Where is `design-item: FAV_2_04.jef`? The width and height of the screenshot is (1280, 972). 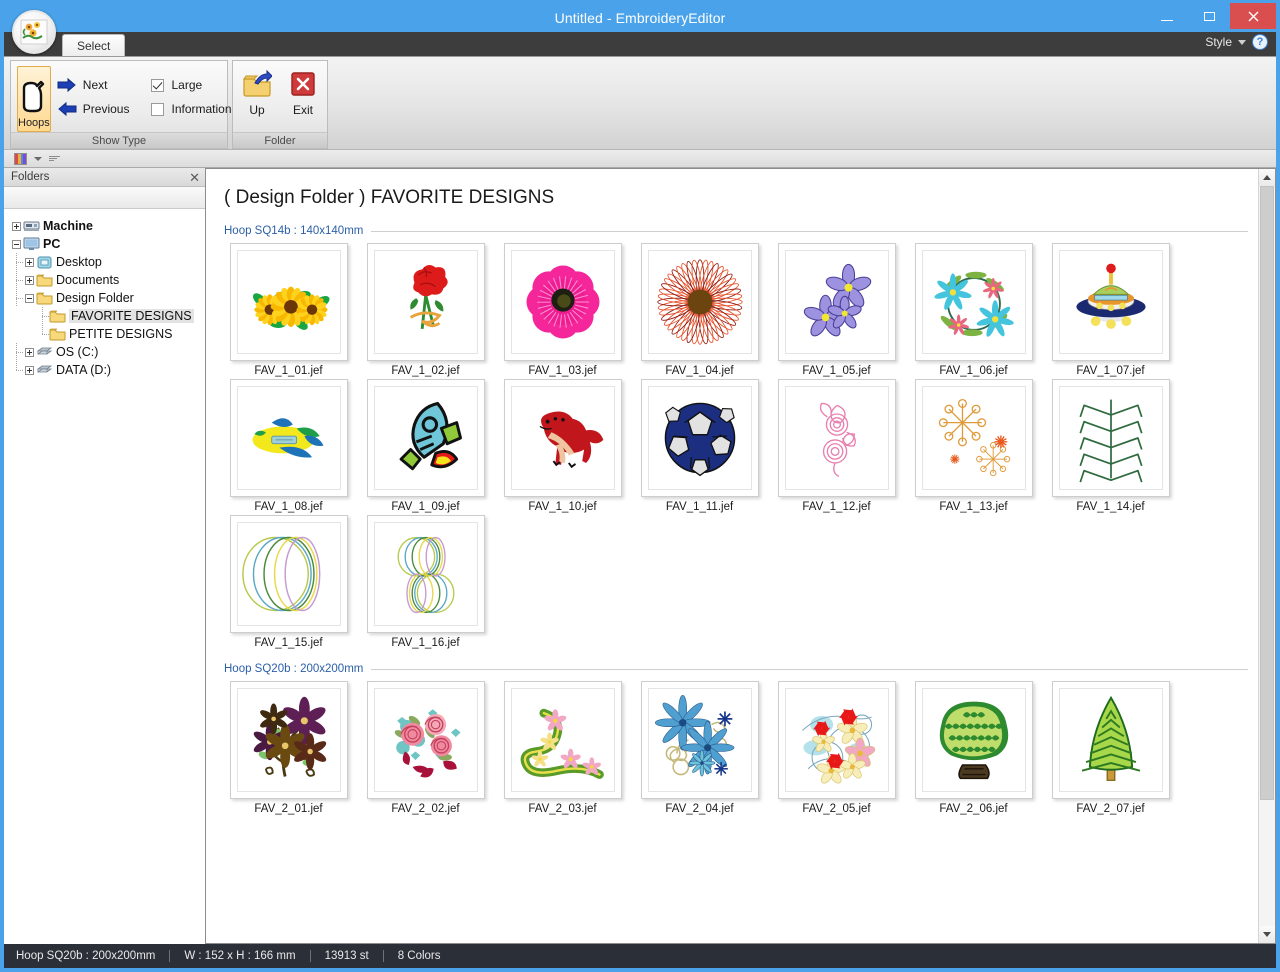
design-item: FAV_2_04.jef is located at coordinates (699, 749).